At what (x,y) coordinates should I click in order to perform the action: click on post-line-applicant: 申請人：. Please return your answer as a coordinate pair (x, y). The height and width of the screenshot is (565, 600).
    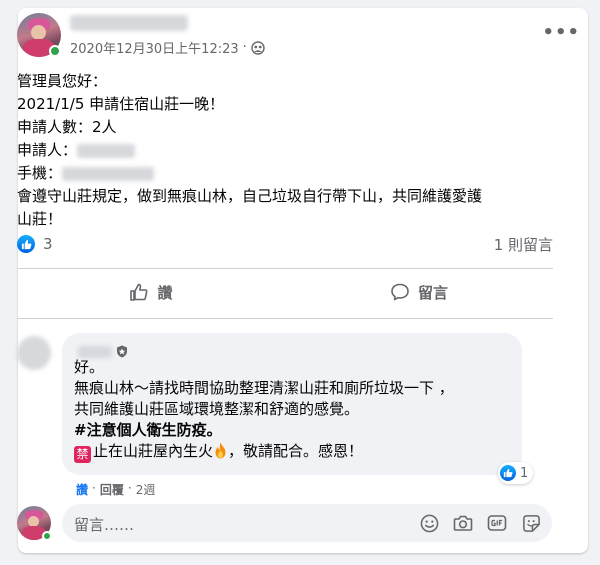
    Looking at the image, I should click on (287, 150).